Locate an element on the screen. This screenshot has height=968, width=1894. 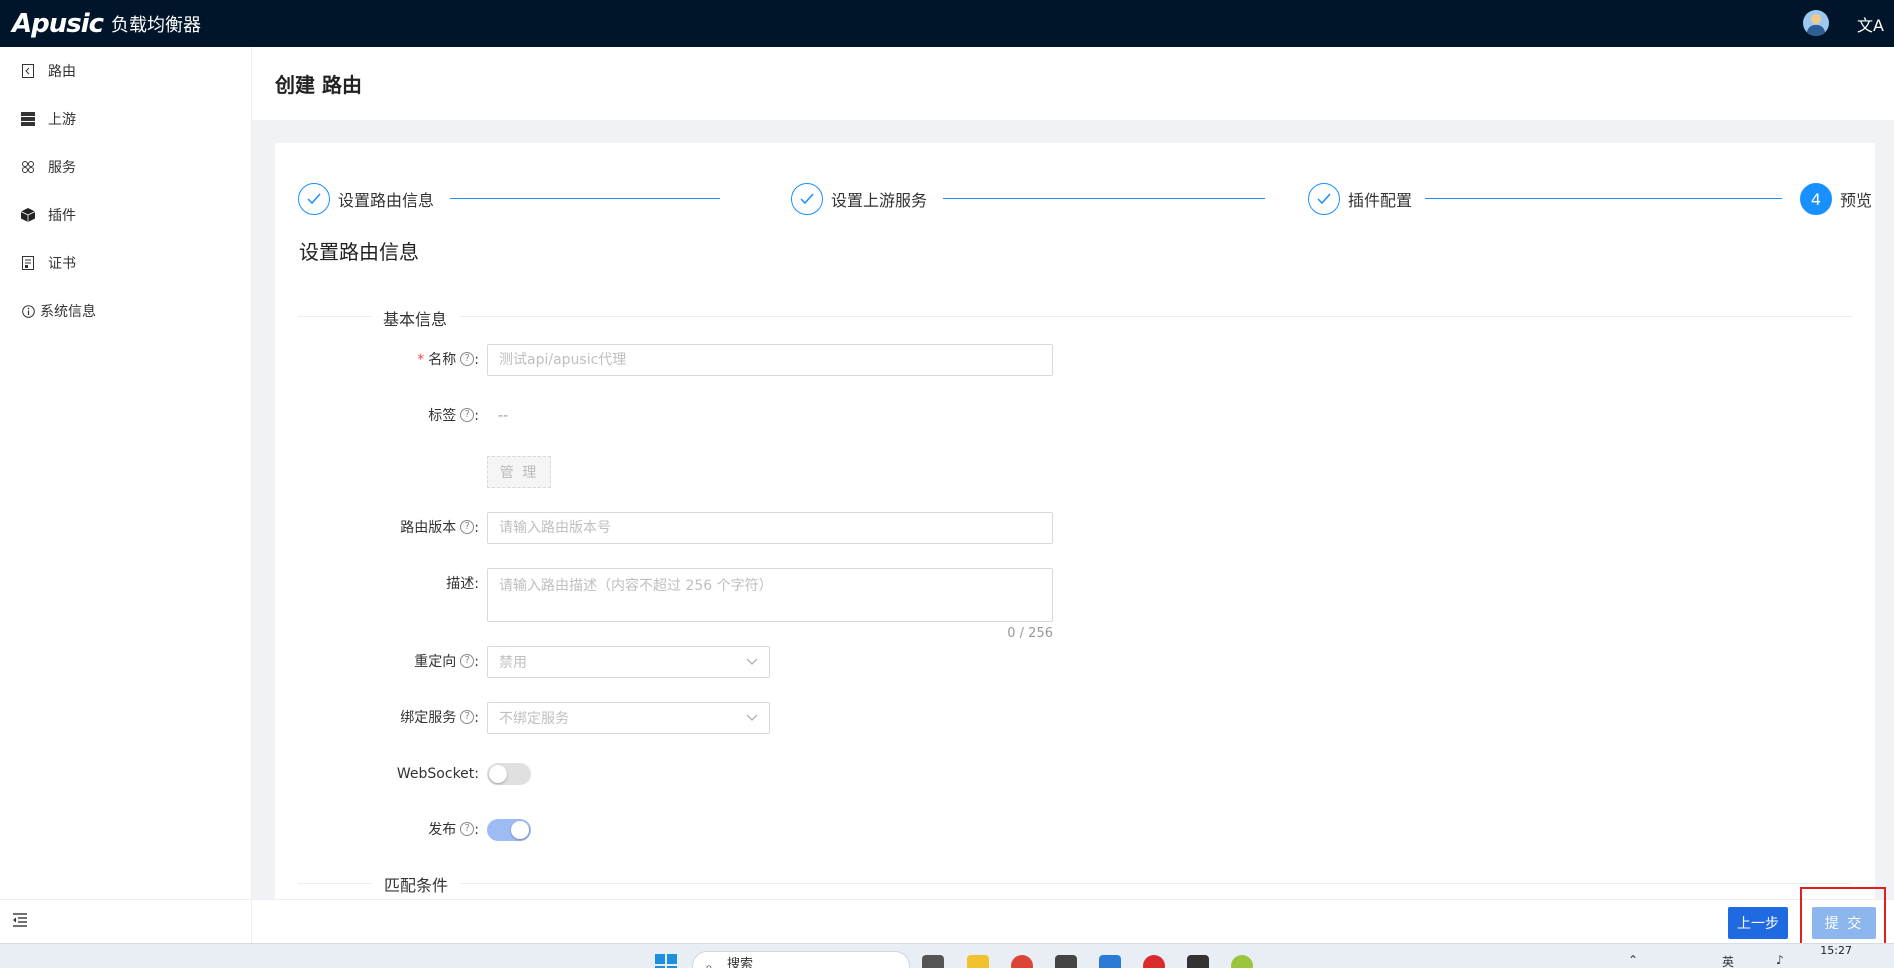
menu-fold-icon is located at coordinates (20, 921).